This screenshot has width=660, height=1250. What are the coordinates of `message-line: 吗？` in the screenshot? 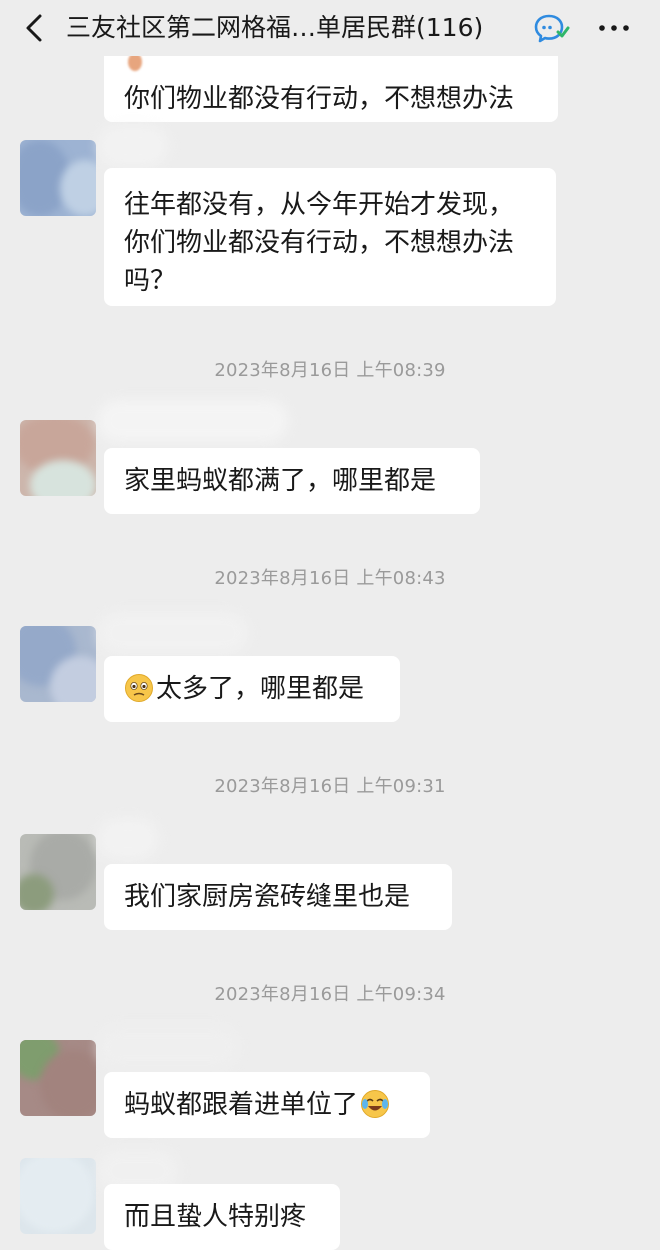 It's located at (150, 281).